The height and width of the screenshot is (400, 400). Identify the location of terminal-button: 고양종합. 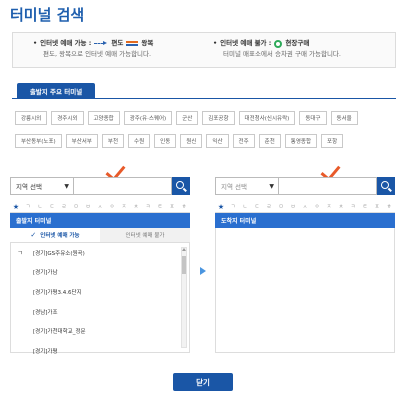
(103, 118).